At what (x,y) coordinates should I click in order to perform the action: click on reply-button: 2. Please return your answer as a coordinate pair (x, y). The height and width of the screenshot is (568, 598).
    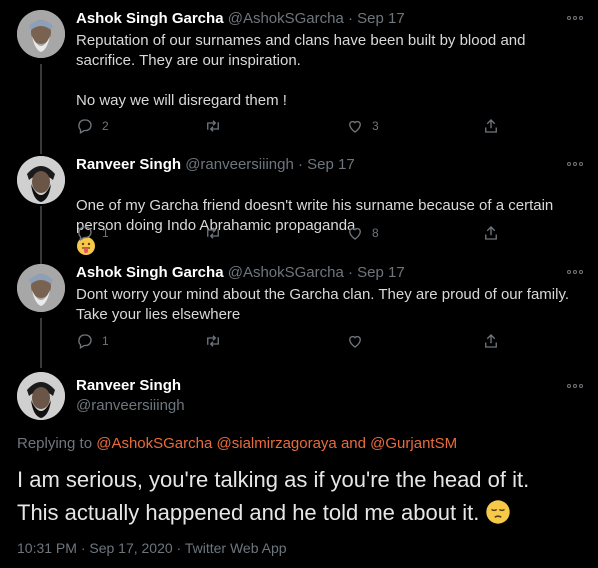
    Looking at the image, I should click on (92, 126).